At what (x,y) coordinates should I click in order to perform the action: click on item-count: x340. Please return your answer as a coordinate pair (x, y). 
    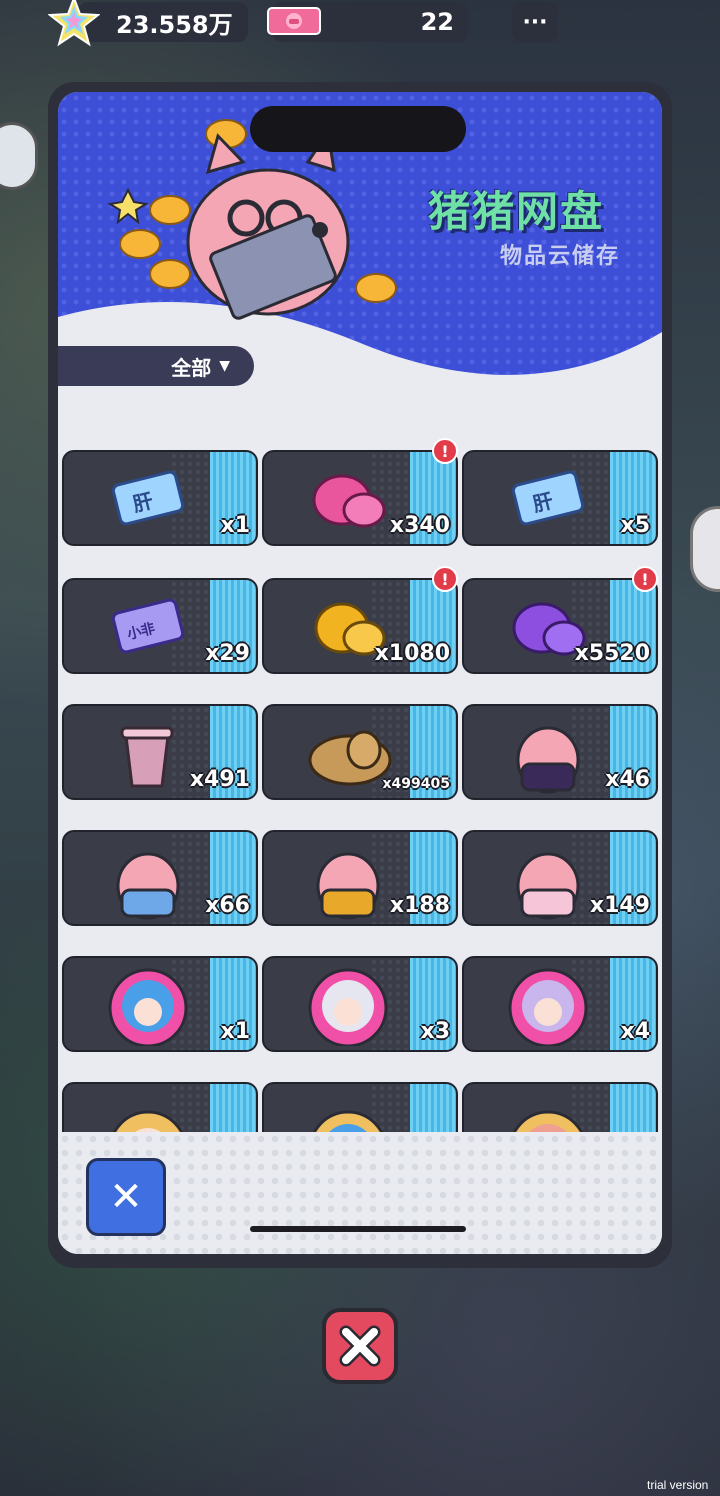
    Looking at the image, I should click on (419, 525).